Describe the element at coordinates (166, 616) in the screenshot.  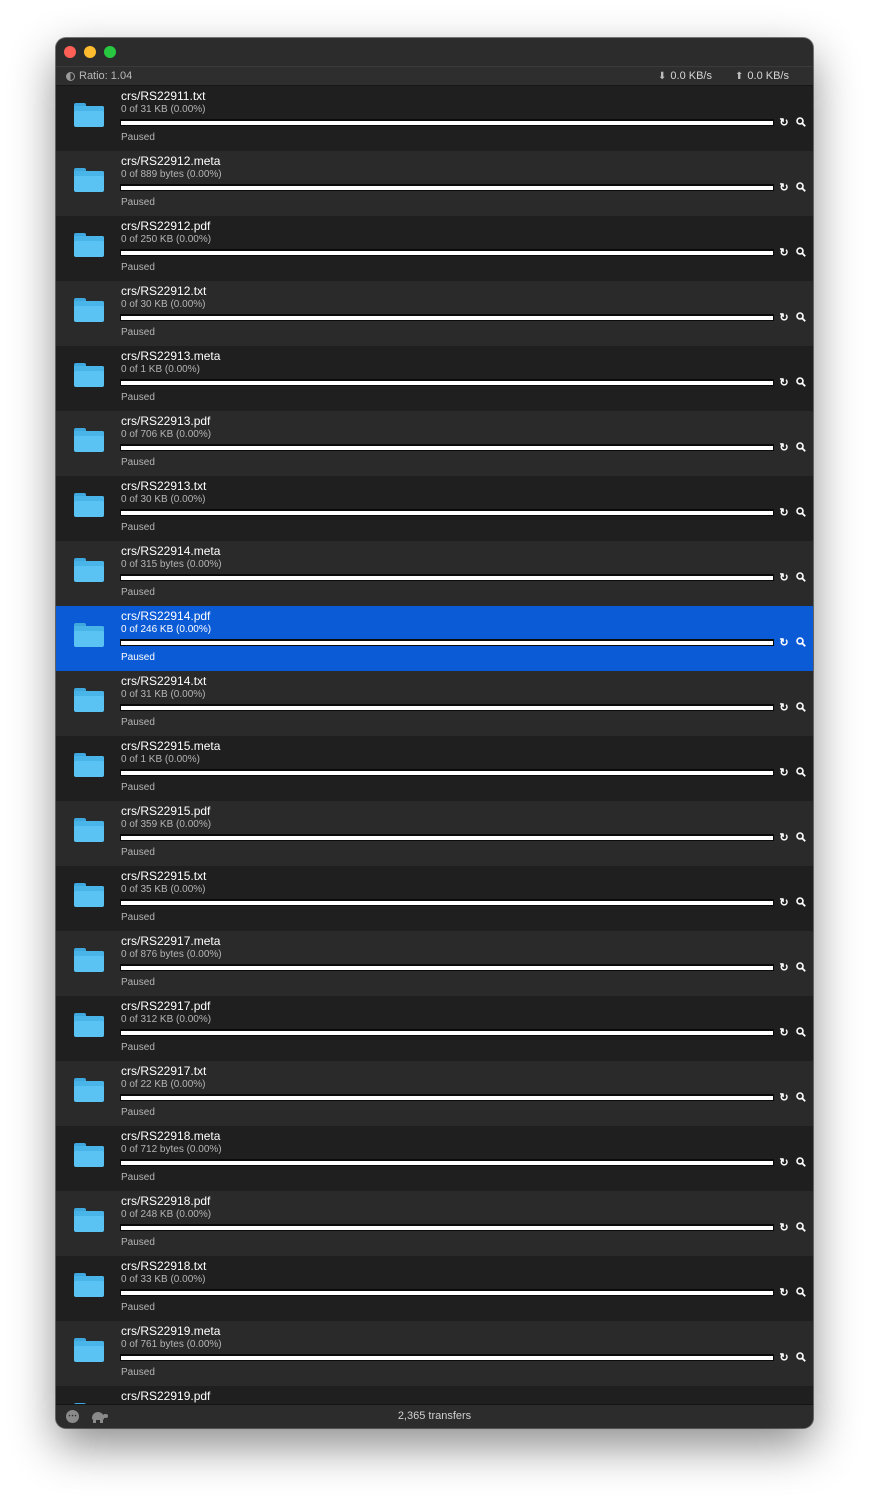
I see `transfer-name: crs/RS22914.pdf` at that location.